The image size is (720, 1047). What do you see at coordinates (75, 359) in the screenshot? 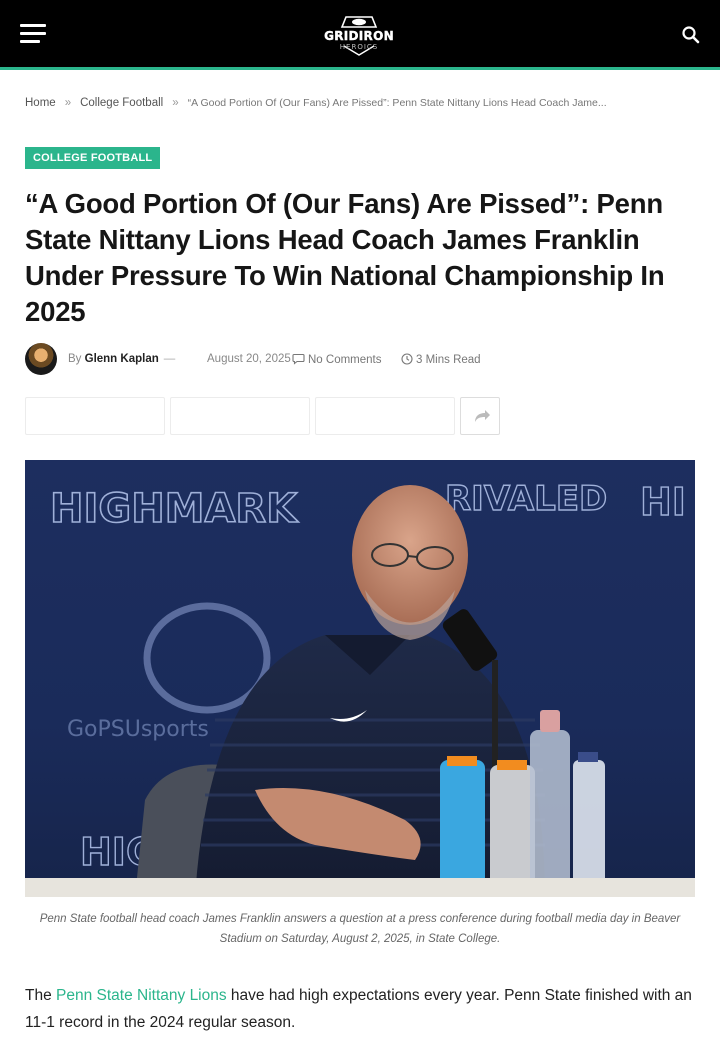
I see `byline-prefix: By` at bounding box center [75, 359].